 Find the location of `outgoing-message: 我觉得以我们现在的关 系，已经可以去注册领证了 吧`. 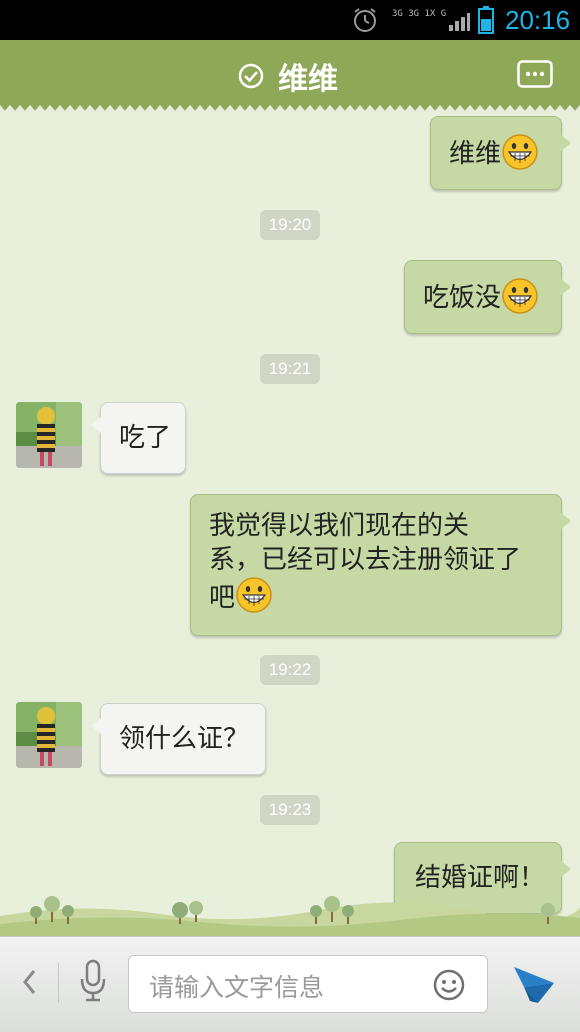

outgoing-message: 我觉得以我们现在的关 系，已经可以去注册领证了 吧 is located at coordinates (380, 565).